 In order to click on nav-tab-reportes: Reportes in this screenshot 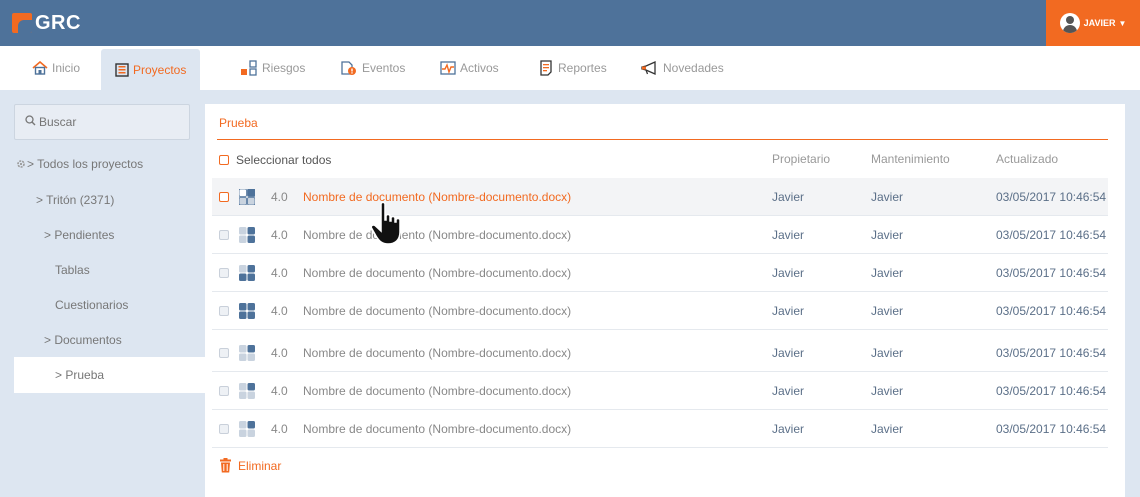, I will do `click(572, 68)`.